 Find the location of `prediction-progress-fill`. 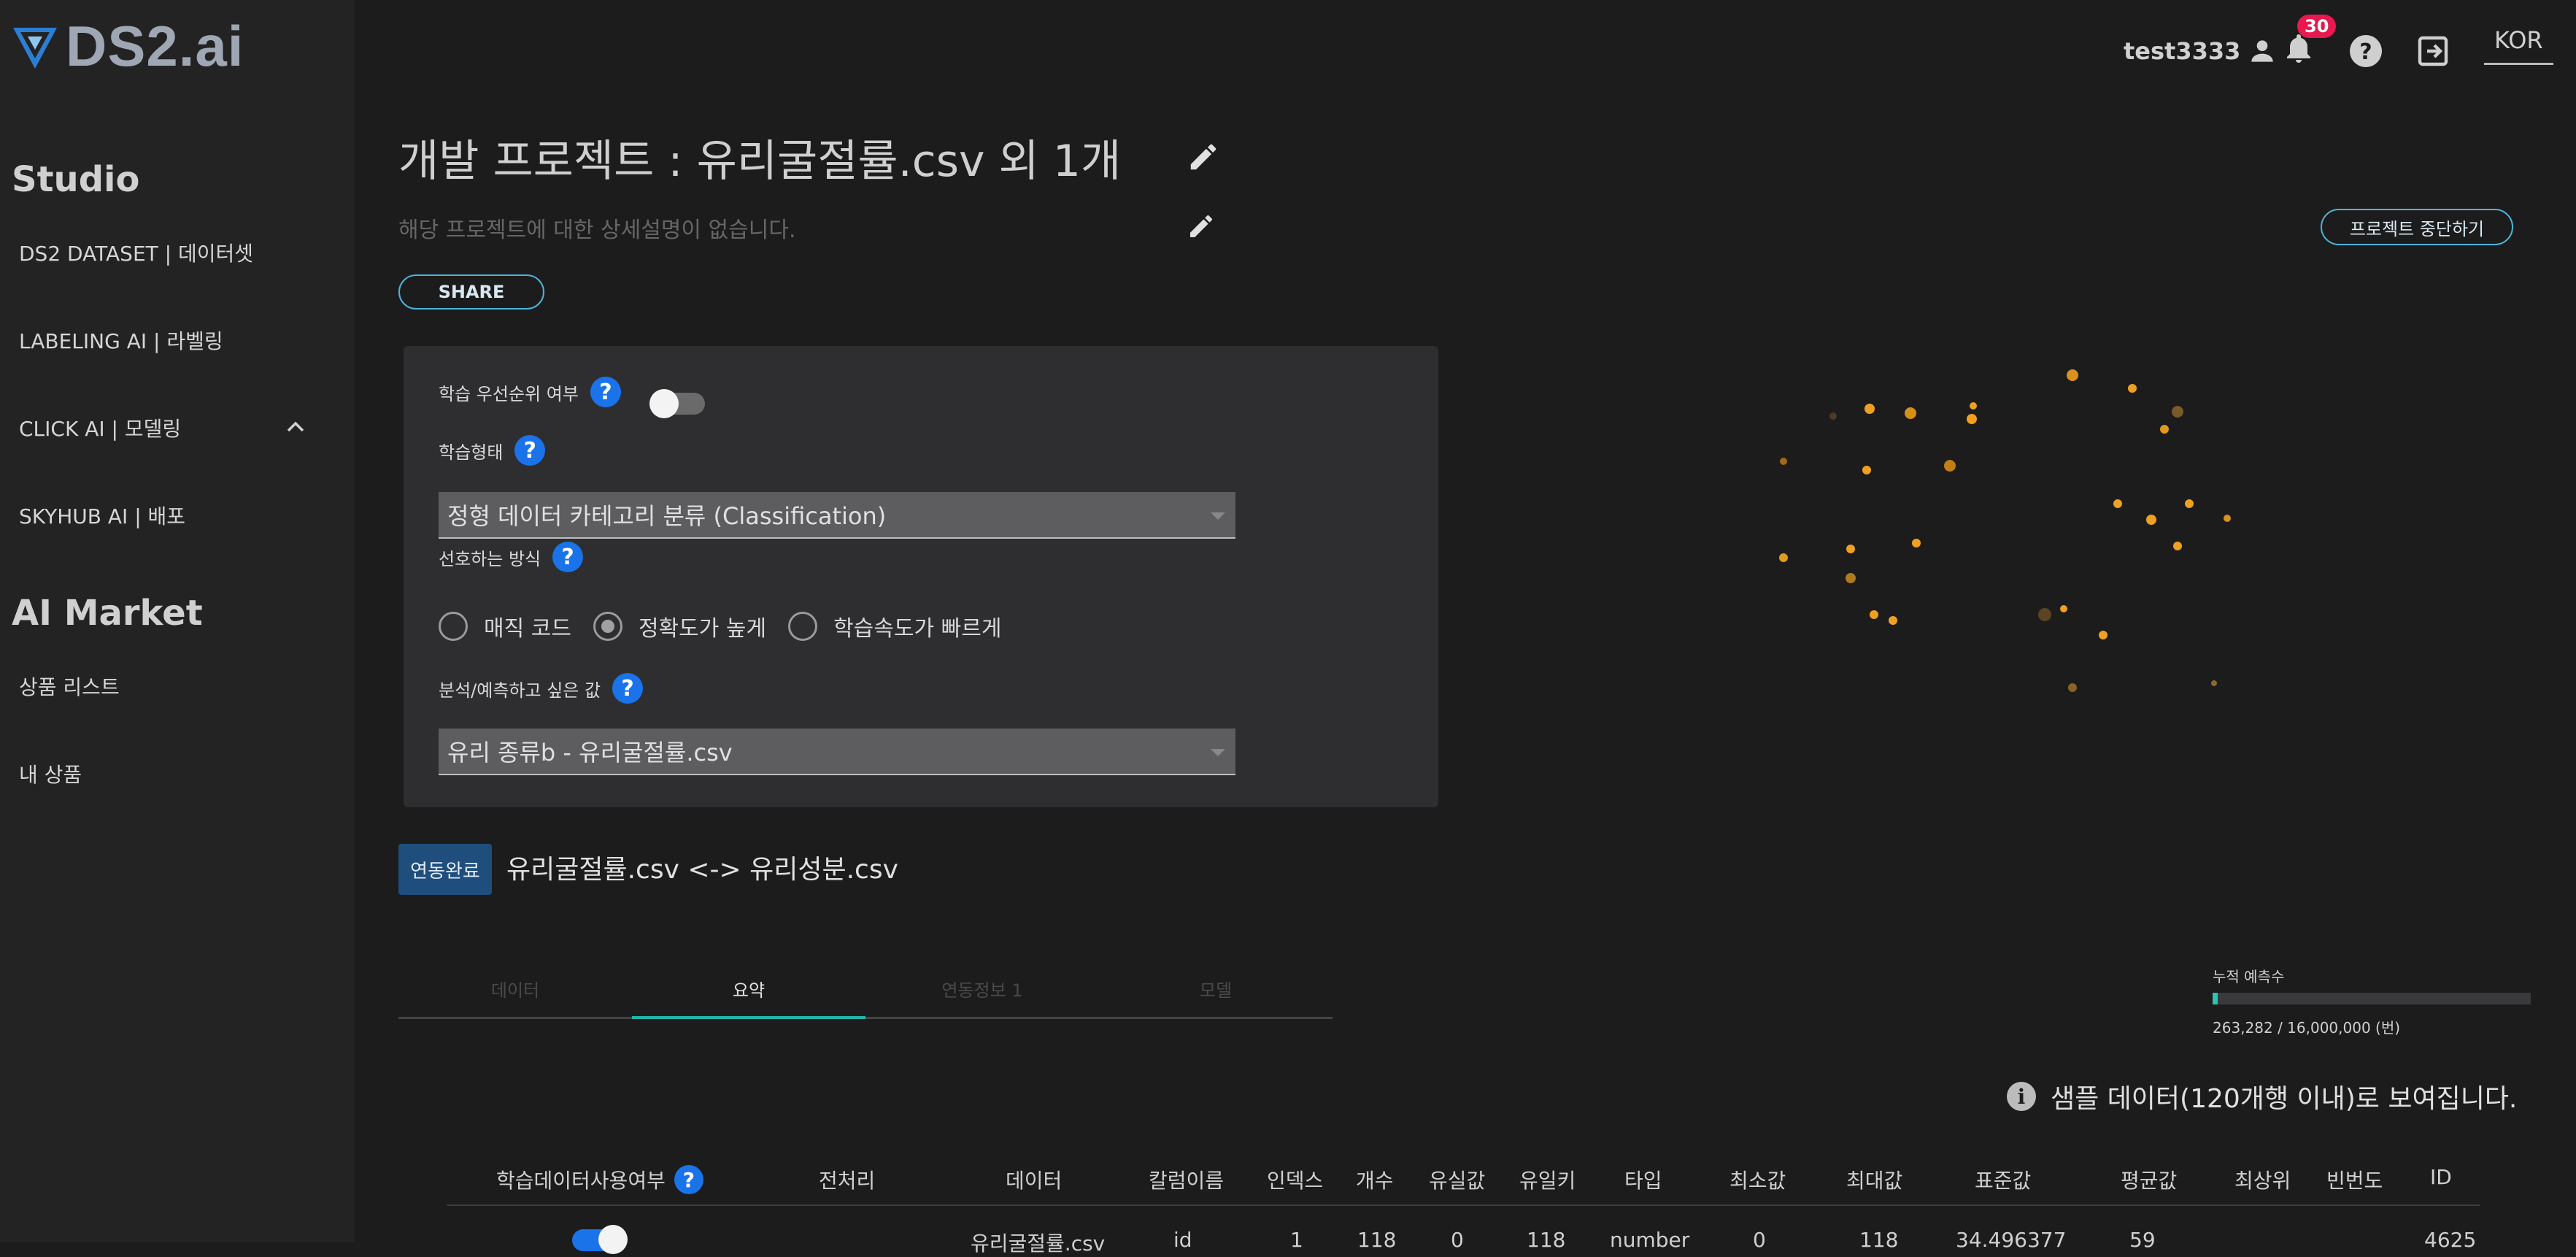

prediction-progress-fill is located at coordinates (2215, 998).